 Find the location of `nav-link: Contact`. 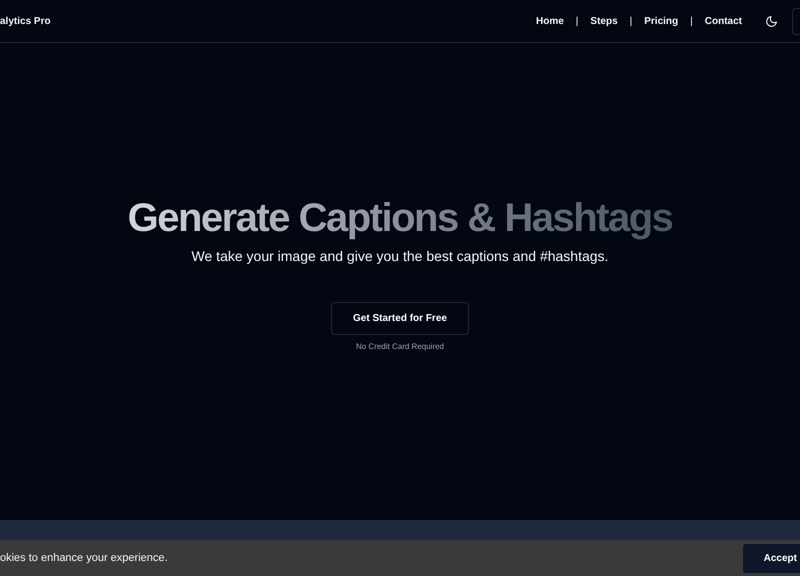

nav-link: Contact is located at coordinates (723, 21).